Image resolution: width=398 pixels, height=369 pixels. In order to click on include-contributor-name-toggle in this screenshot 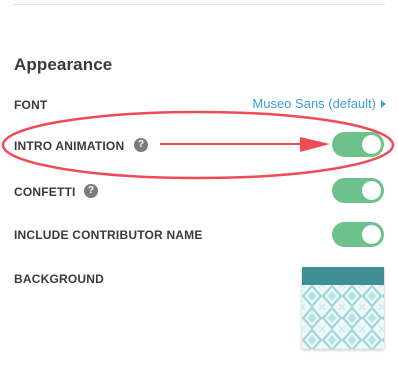, I will do `click(358, 234)`.